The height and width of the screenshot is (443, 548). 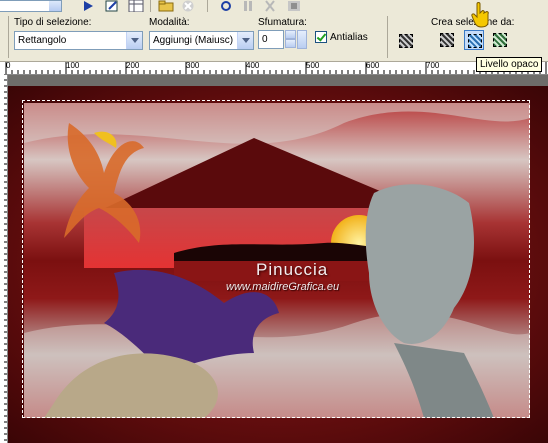 I want to click on ruler-left-ticks, so click(x=5, y=257).